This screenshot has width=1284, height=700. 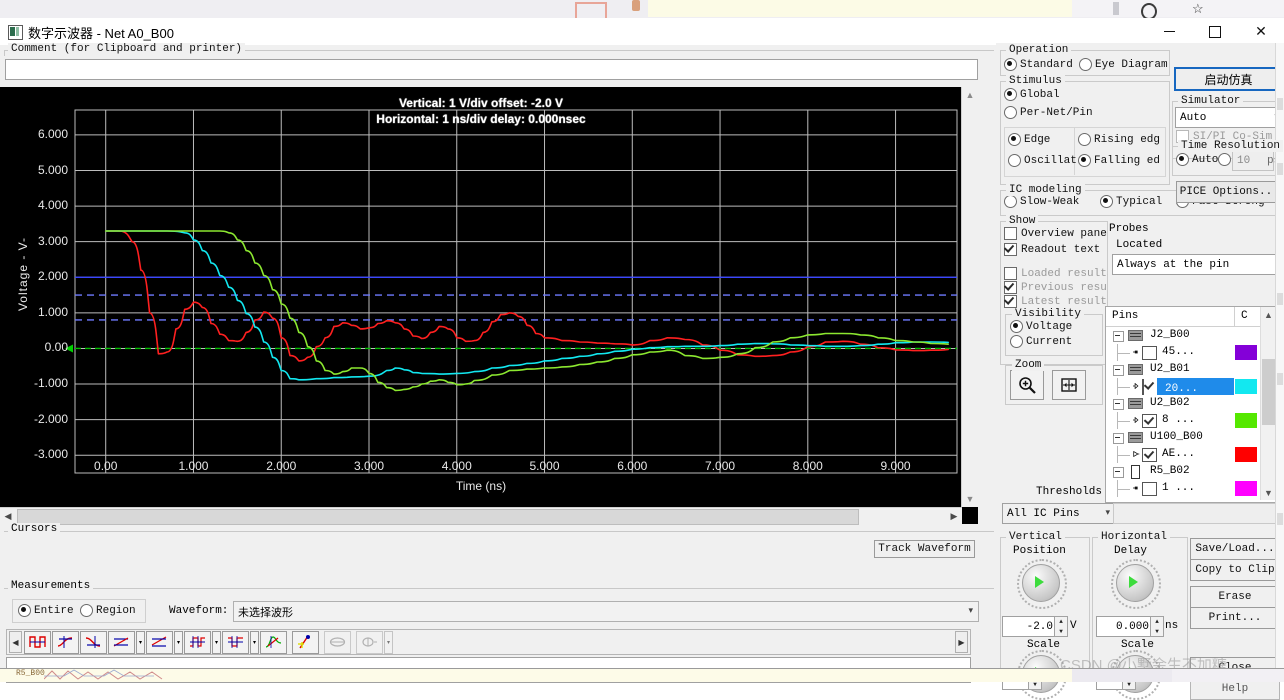 I want to click on pins-tree-group-row: U2_B01, so click(x=1191, y=369).